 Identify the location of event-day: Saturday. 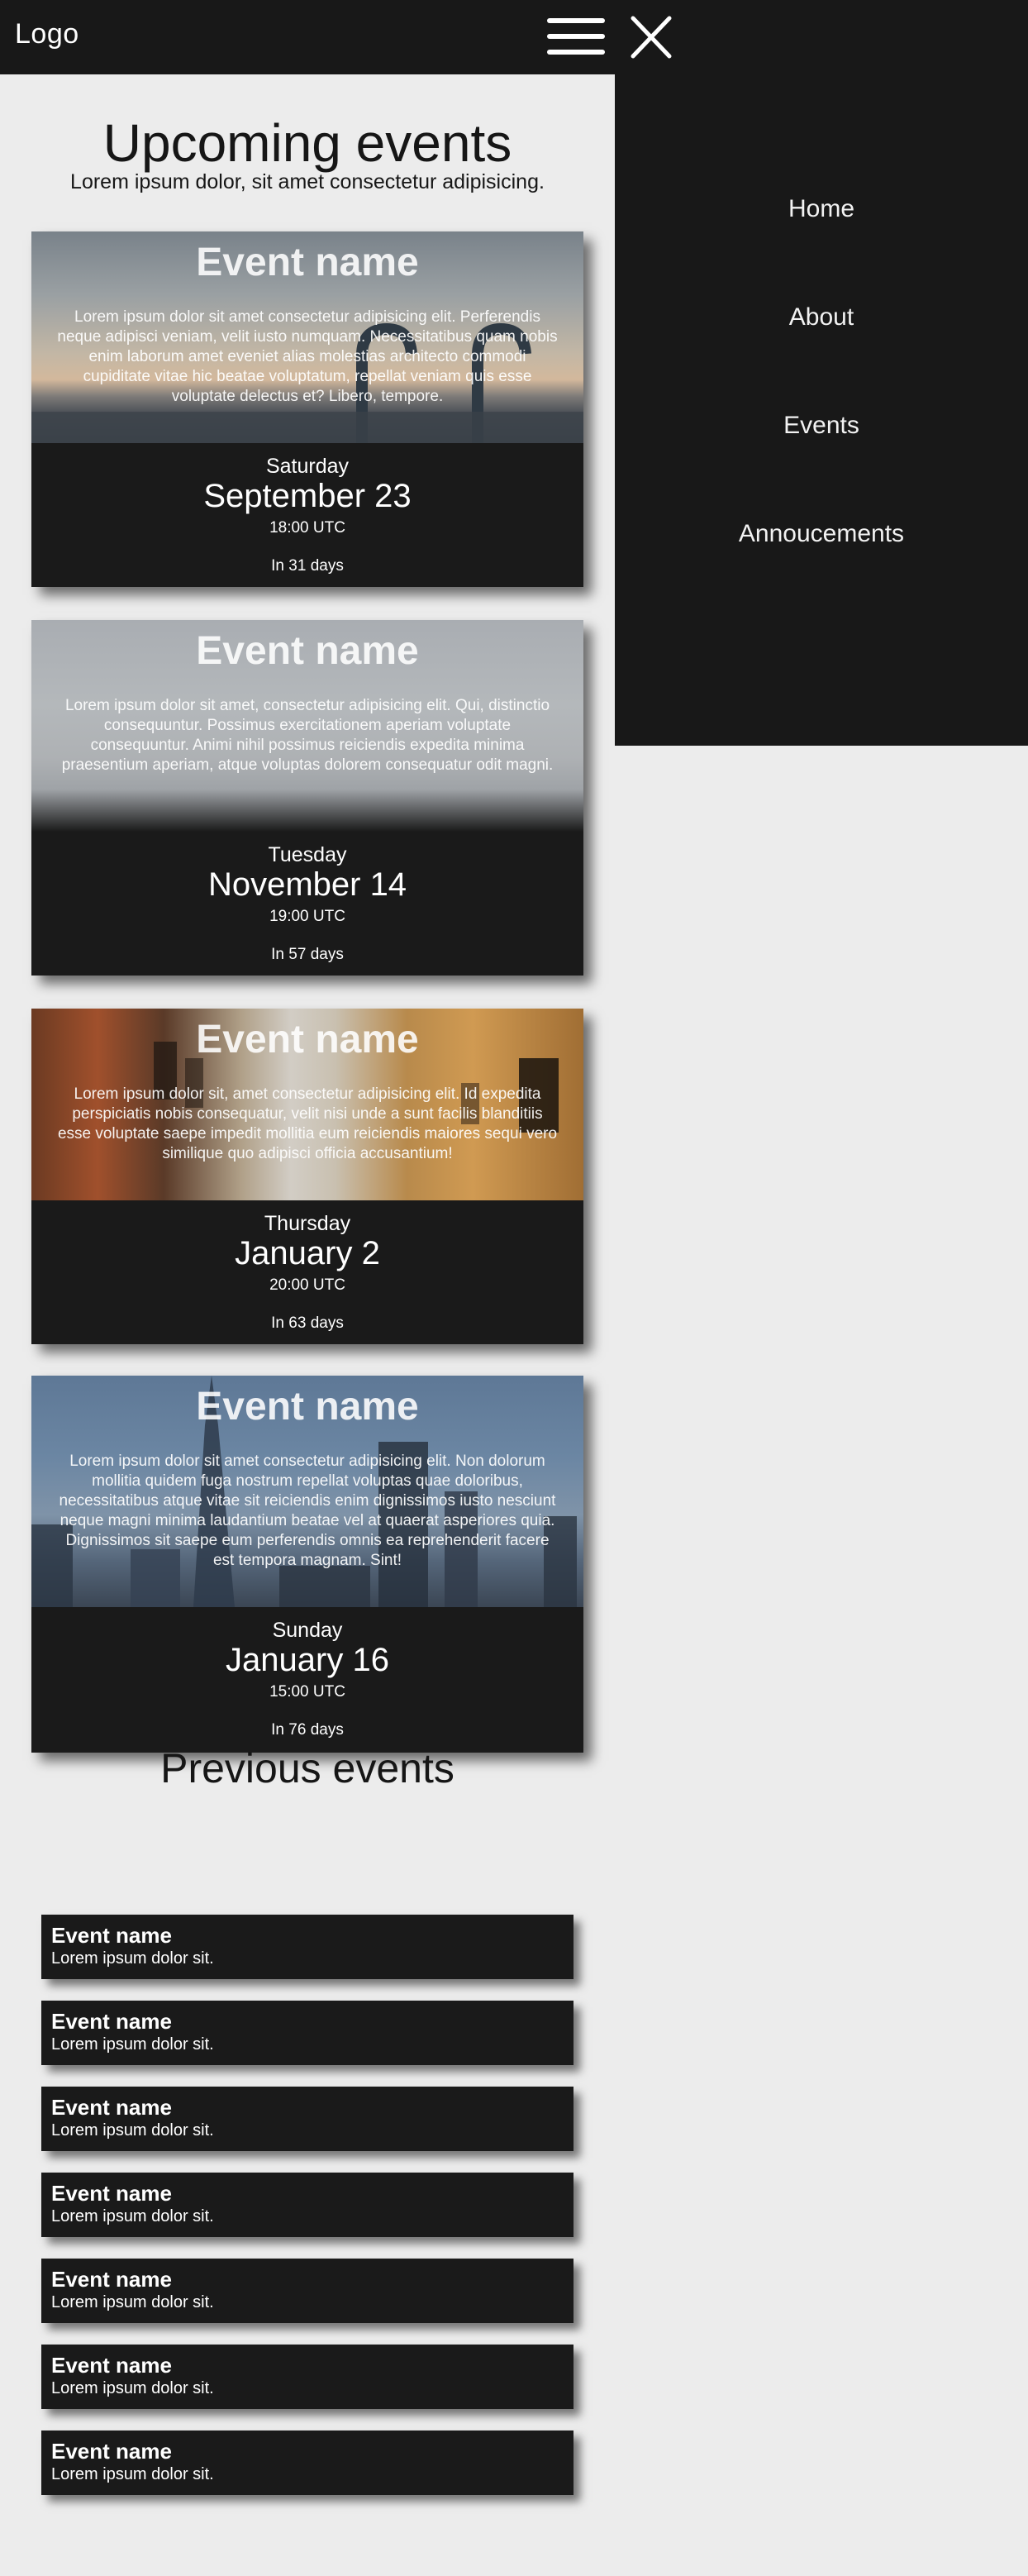
(307, 466).